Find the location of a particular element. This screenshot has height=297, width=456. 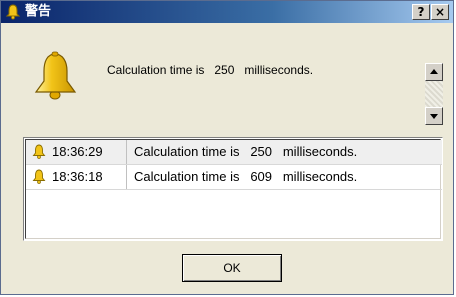

log-time: 18:36:29 is located at coordinates (77, 151).